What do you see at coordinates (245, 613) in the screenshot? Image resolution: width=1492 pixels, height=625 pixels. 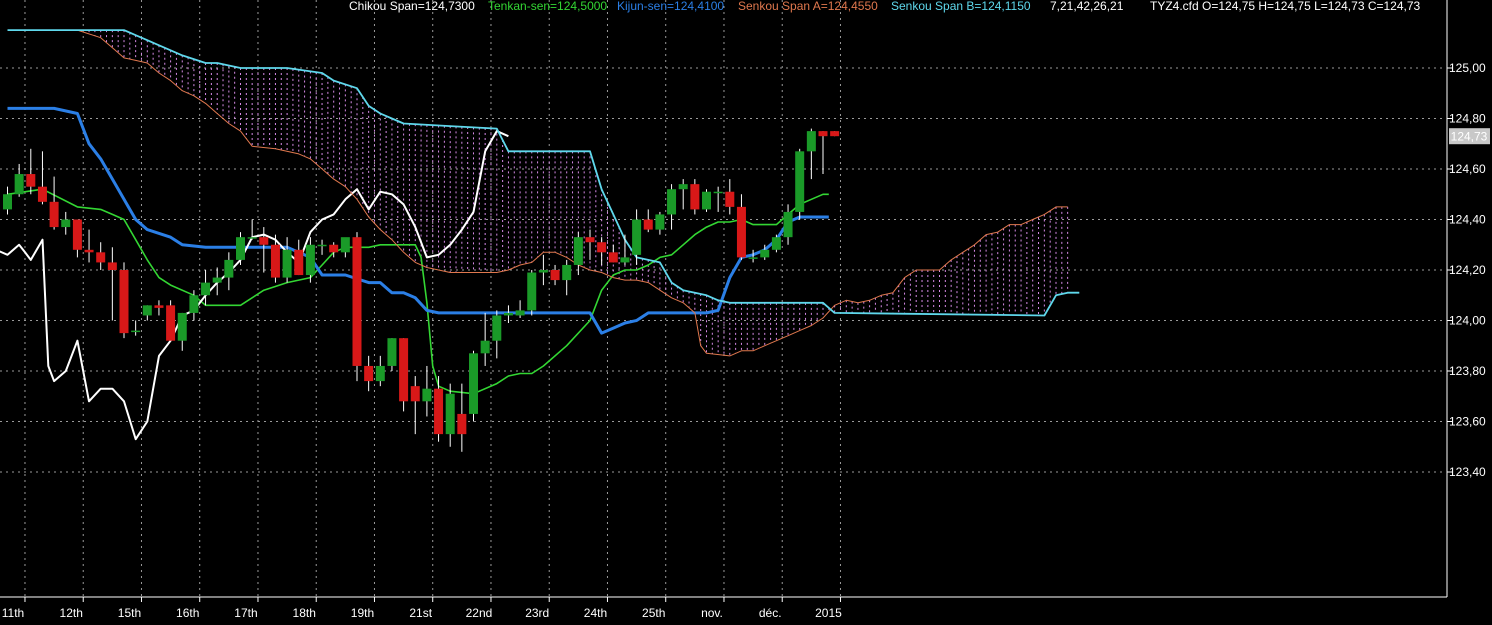 I see `x-tick-label: 17th` at bounding box center [245, 613].